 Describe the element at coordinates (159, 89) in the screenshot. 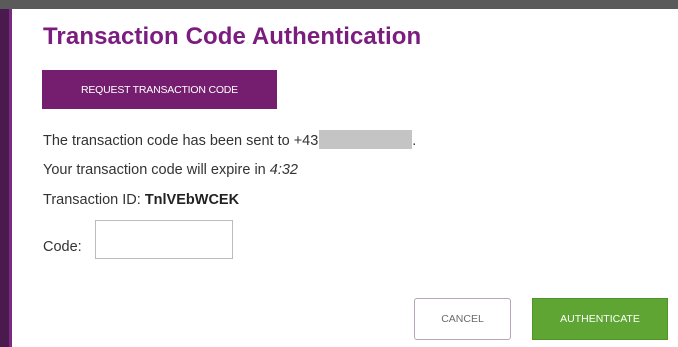

I see `request-transaction-code-button: REQUEST TRANSACTION CODE` at that location.